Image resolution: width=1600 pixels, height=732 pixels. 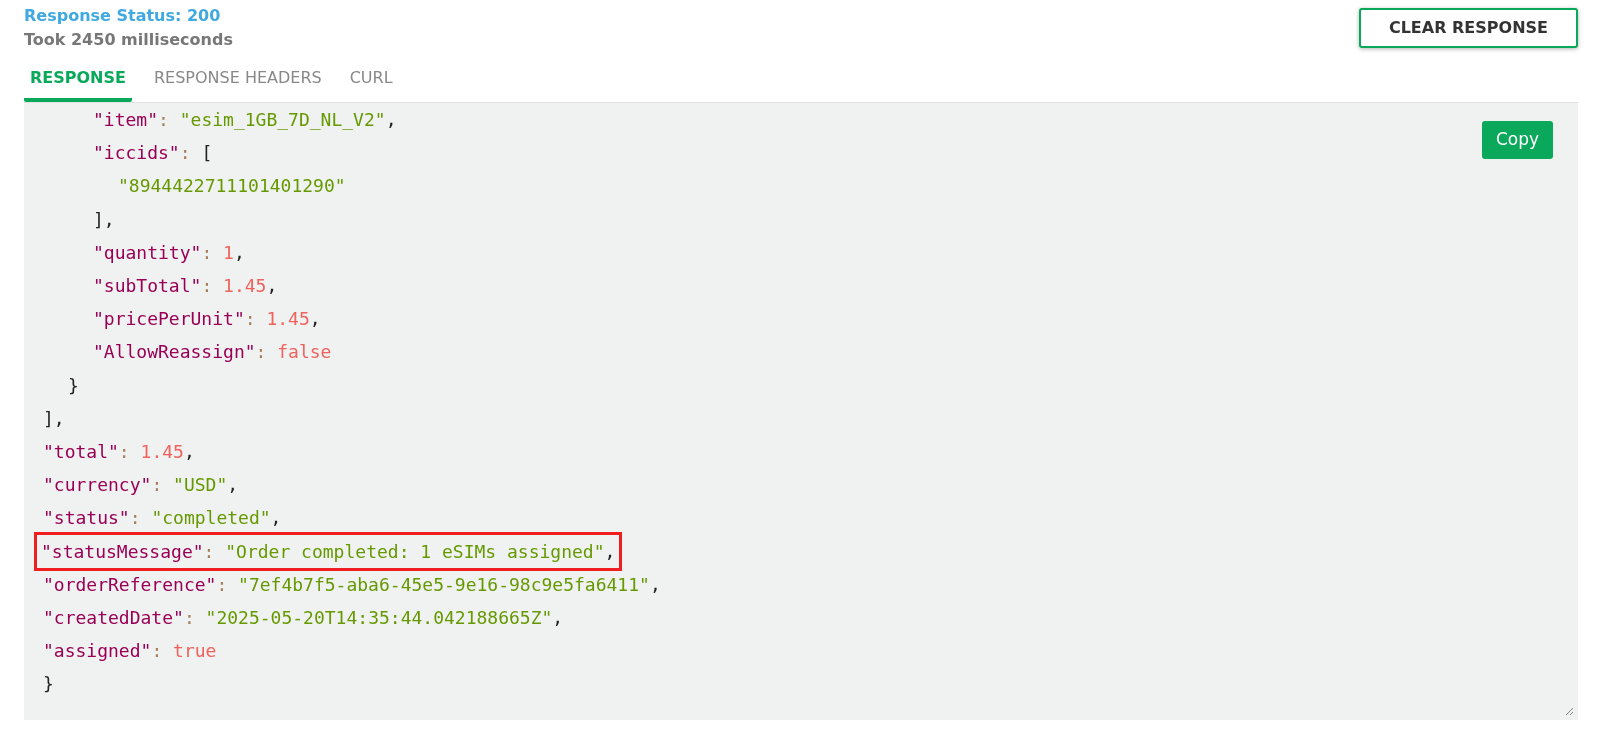 I want to click on code-line: "iccids": [, so click(x=153, y=153).